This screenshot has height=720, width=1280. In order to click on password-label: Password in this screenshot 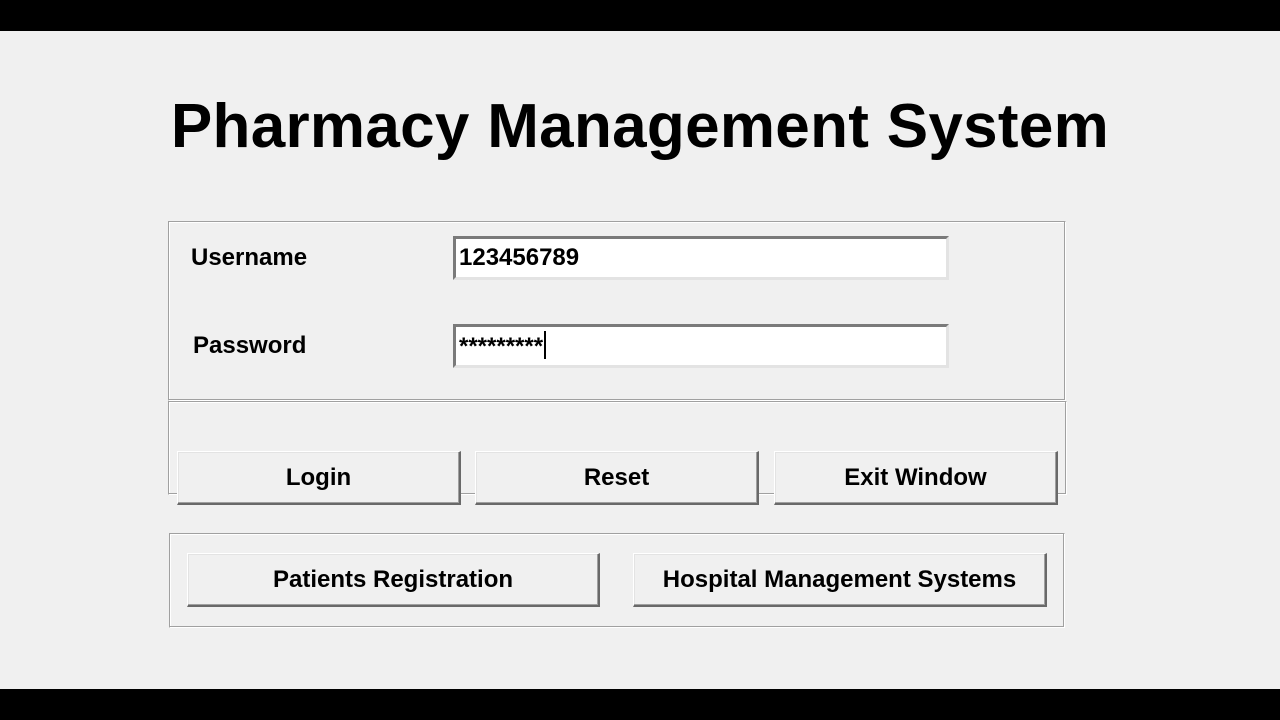, I will do `click(250, 345)`.